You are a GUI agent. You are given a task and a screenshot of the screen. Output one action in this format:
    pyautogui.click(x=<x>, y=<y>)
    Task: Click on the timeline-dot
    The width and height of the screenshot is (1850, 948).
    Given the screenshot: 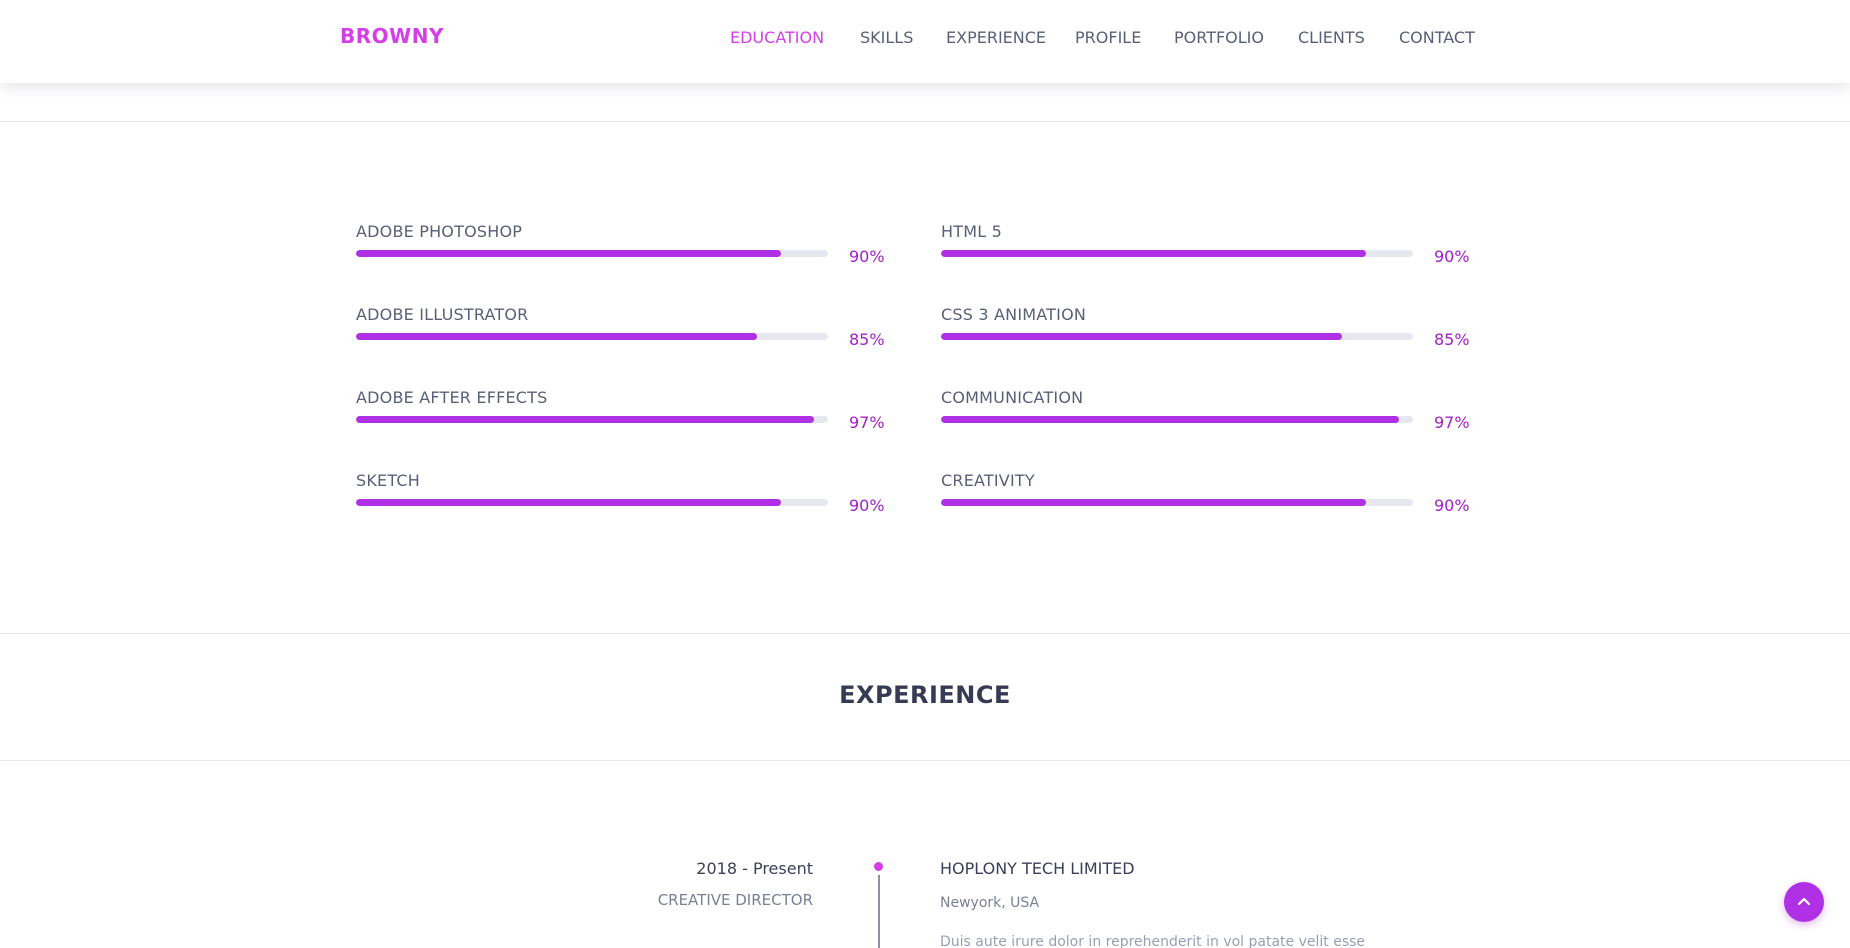 What is the action you would take?
    pyautogui.click(x=878, y=866)
    